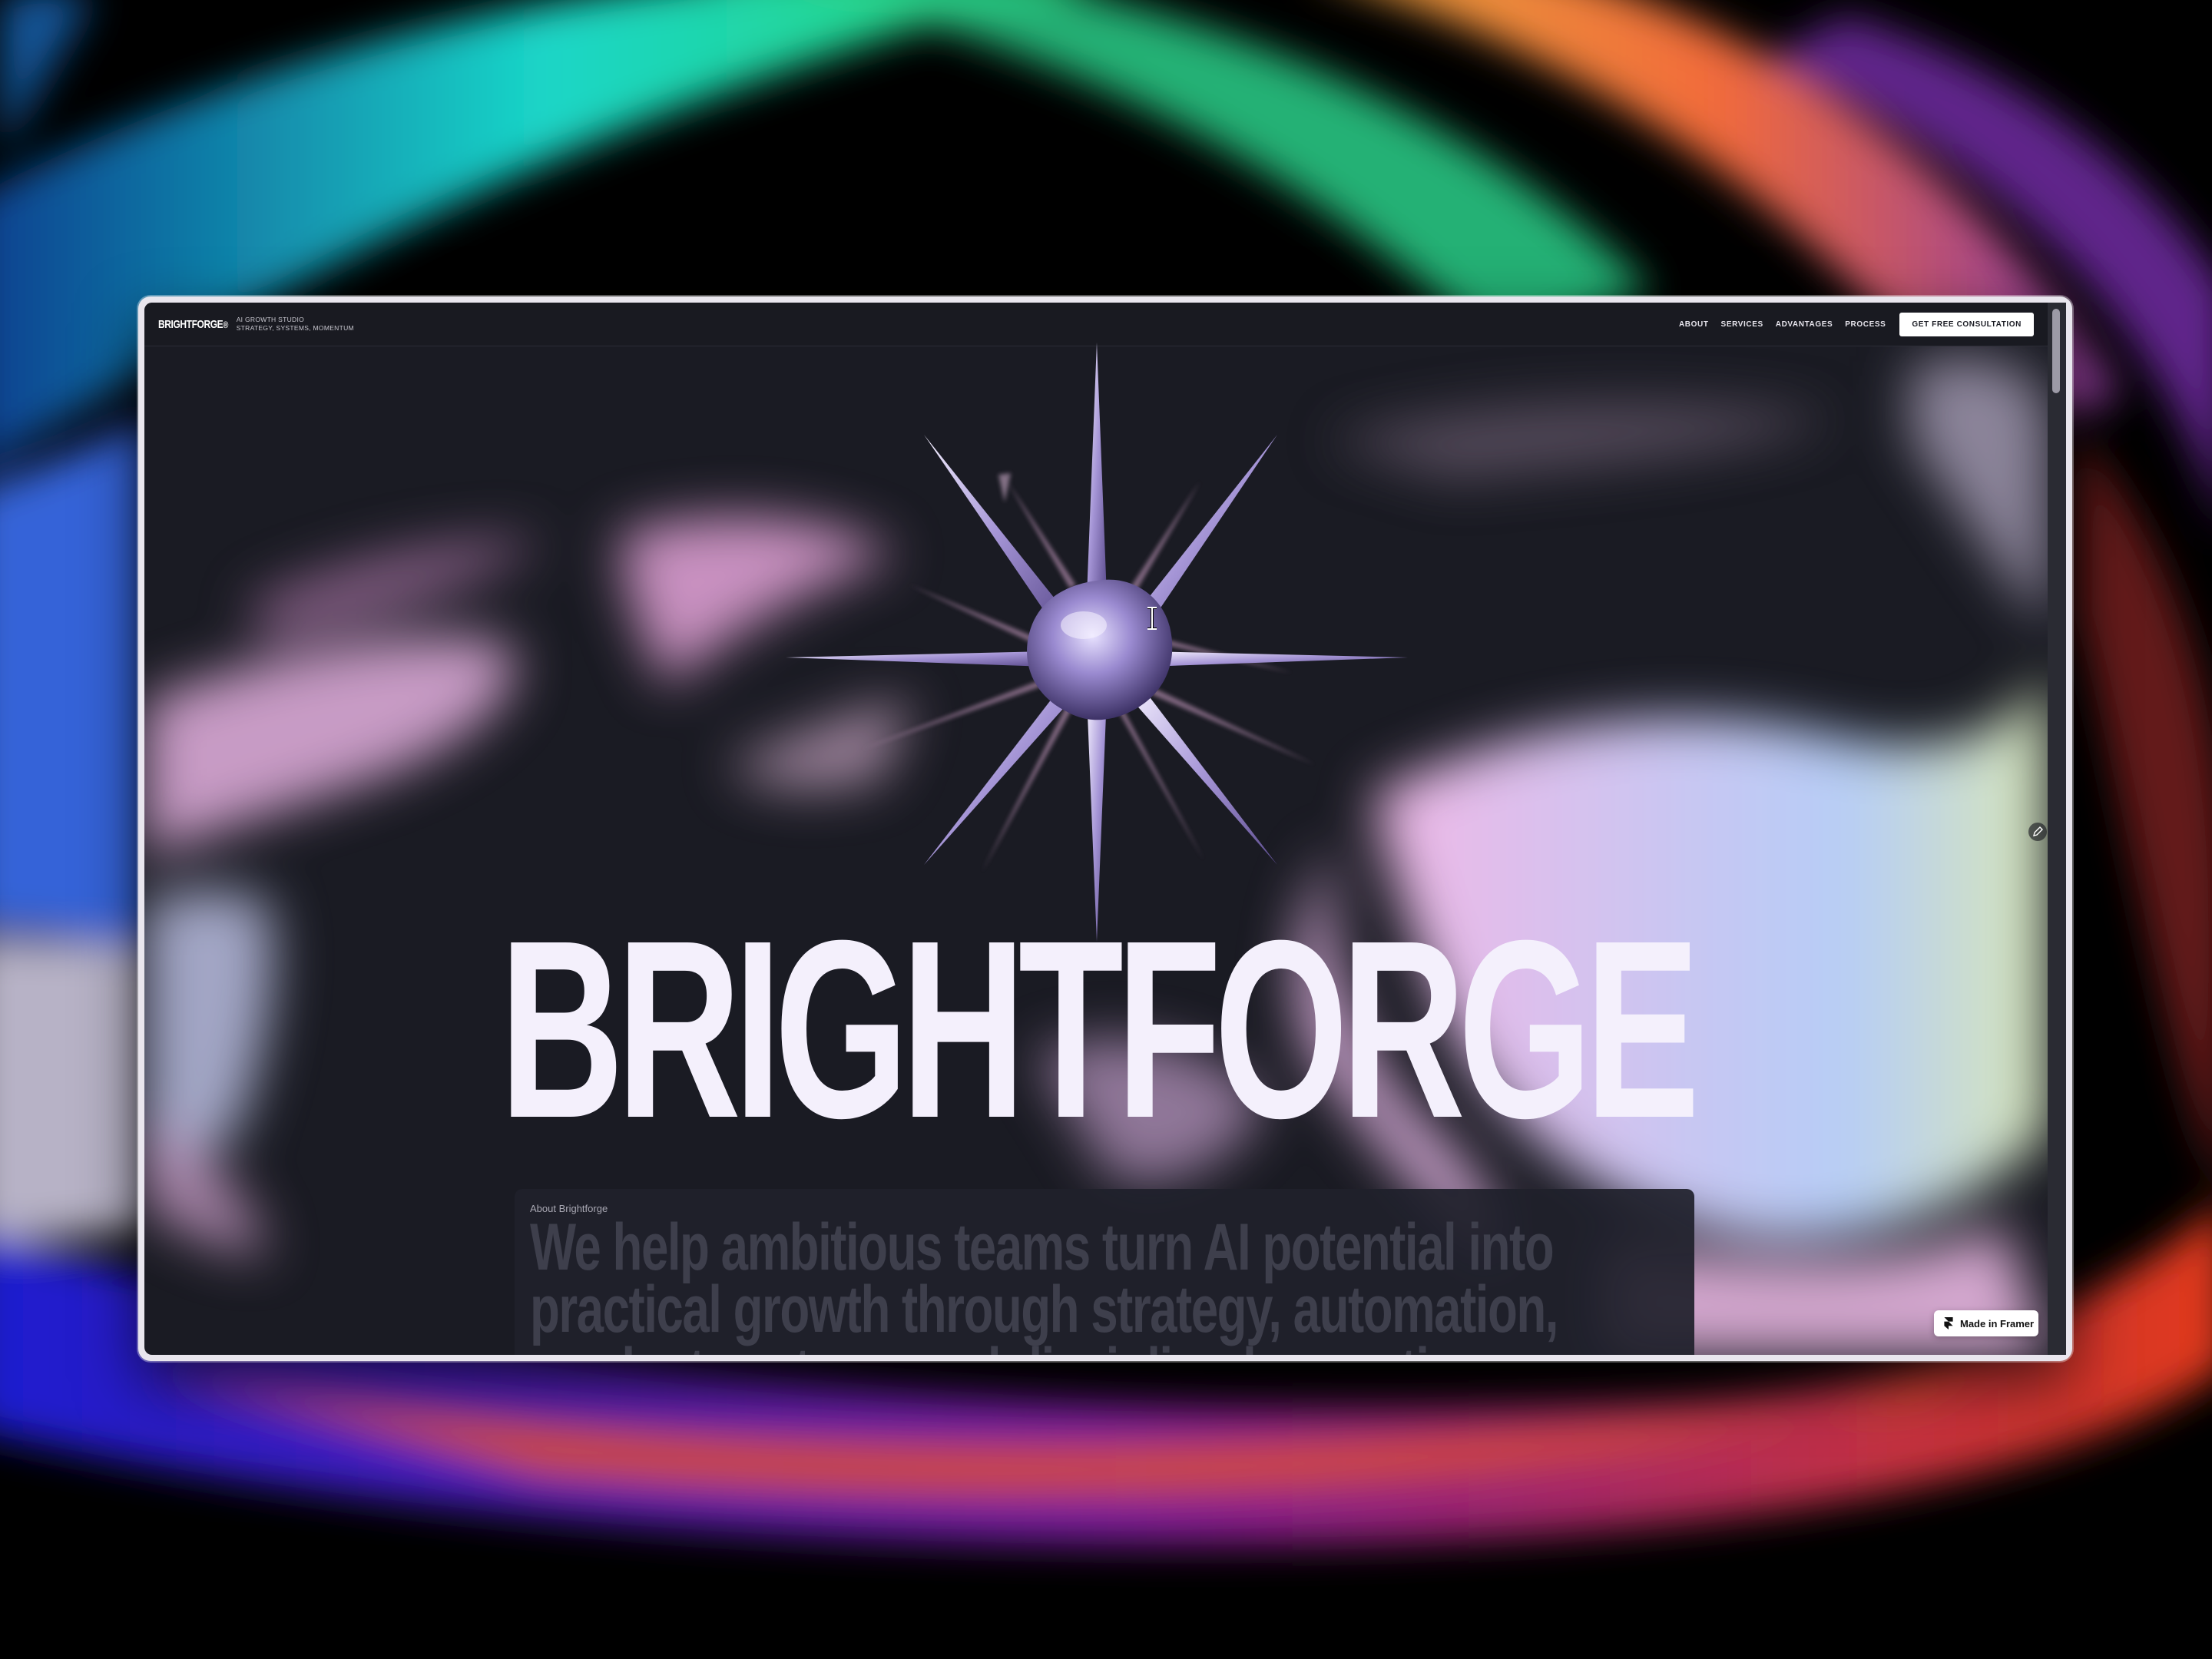 This screenshot has height=1659, width=2212. What do you see at coordinates (193, 324) in the screenshot?
I see `brand-logo: BRIGHTFORGE®` at bounding box center [193, 324].